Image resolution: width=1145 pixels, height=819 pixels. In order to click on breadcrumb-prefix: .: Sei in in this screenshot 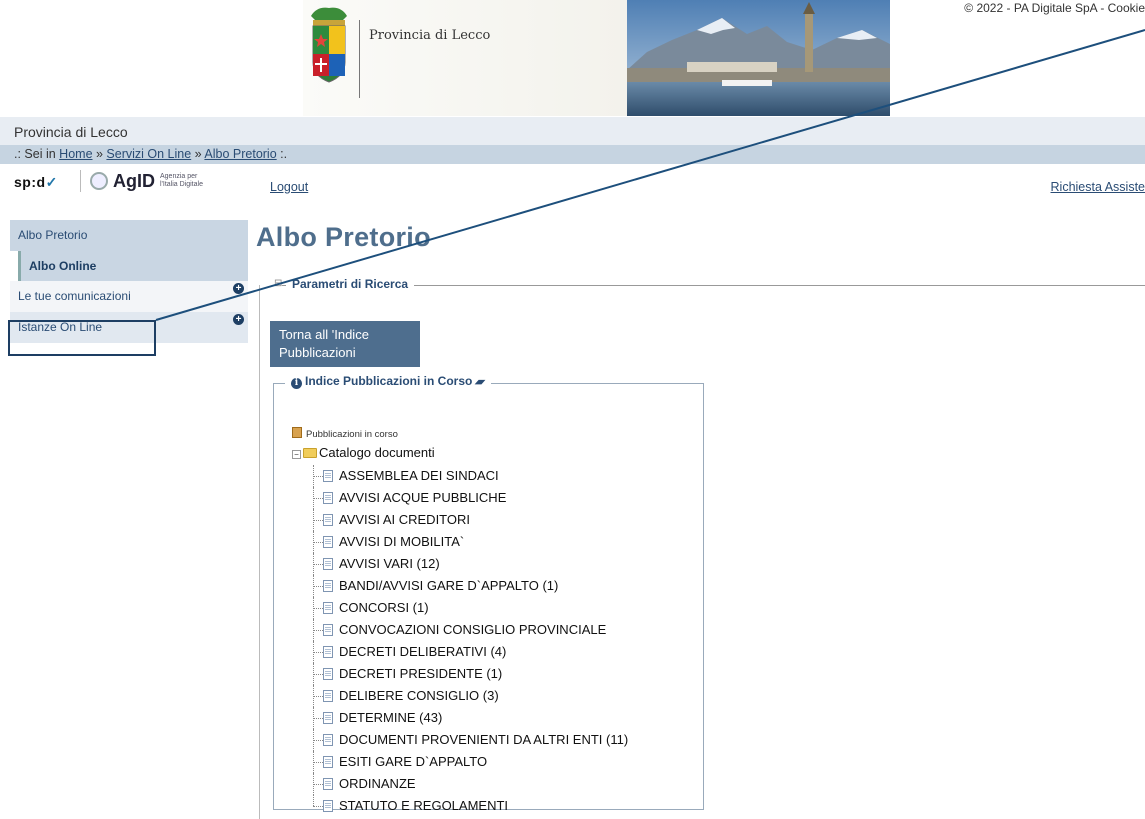, I will do `click(37, 154)`.